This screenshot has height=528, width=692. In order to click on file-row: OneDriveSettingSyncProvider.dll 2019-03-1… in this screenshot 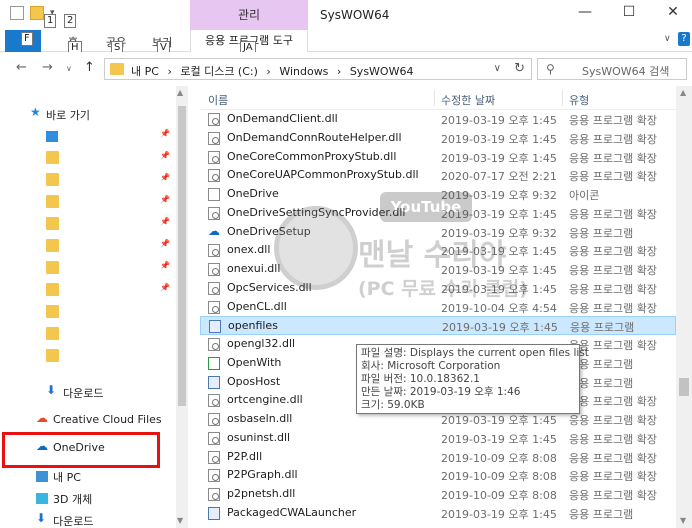, I will do `click(438, 213)`.